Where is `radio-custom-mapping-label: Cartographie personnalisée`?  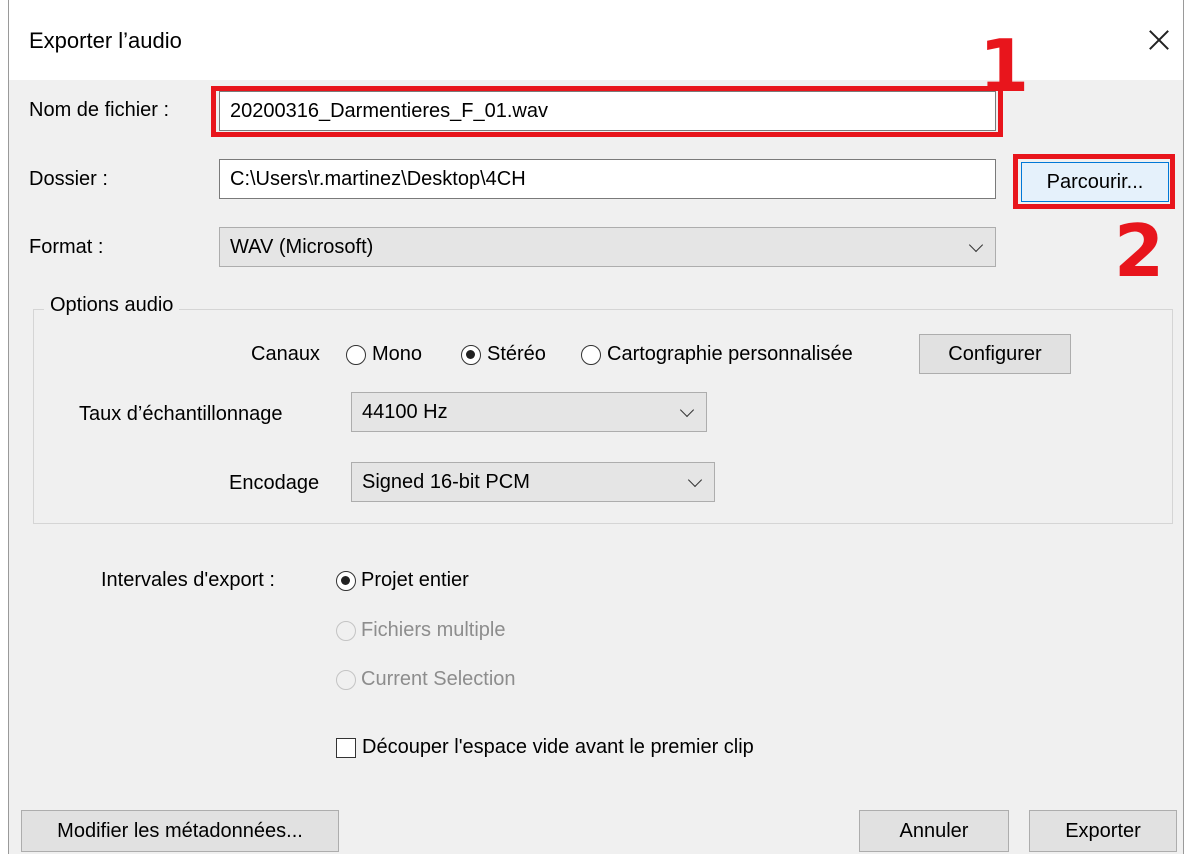
radio-custom-mapping-label: Cartographie personnalisée is located at coordinates (730, 354).